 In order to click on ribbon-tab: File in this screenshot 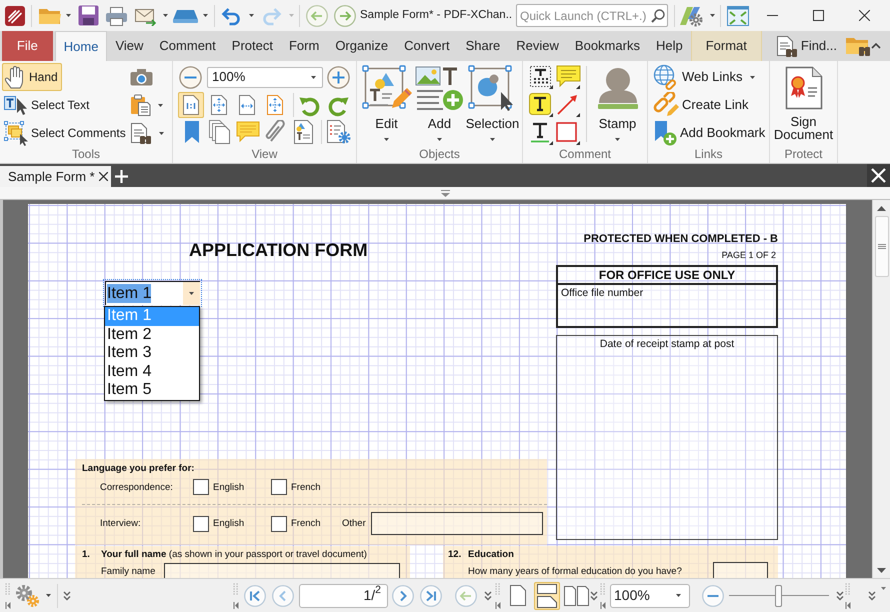, I will do `click(27, 46)`.